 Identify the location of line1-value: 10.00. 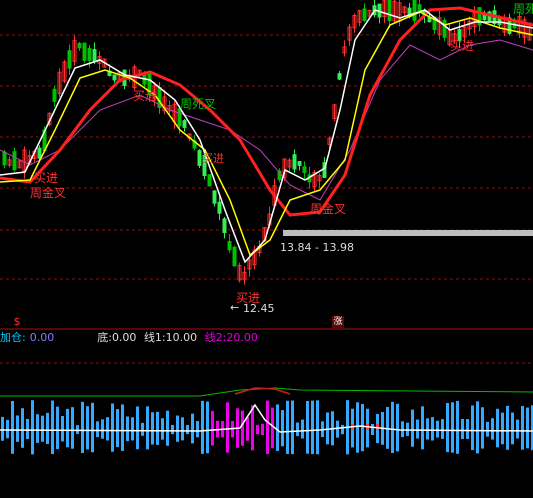
(181, 337).